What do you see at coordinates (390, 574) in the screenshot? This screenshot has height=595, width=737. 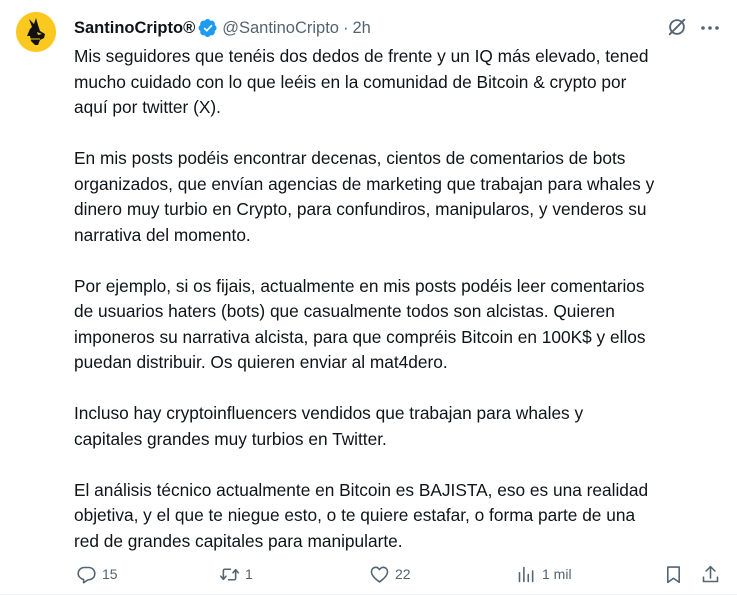 I see `like-button: 22` at bounding box center [390, 574].